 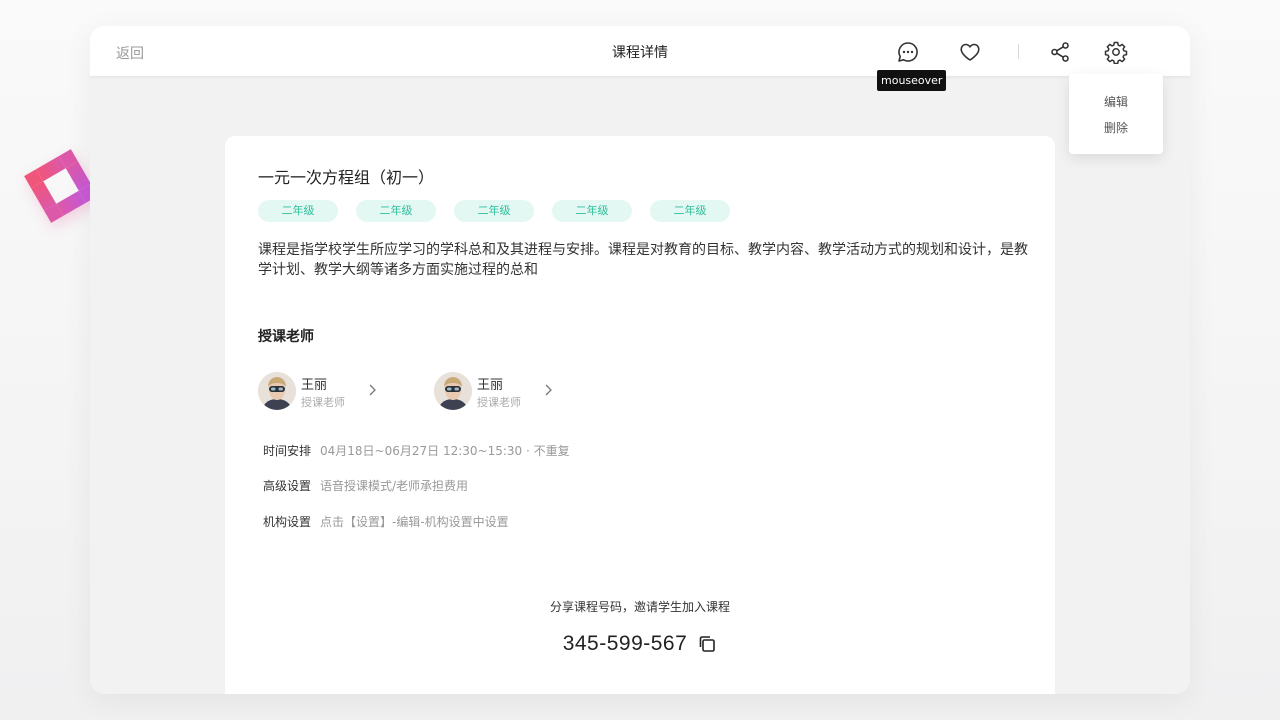 I want to click on tooltip: mouseover, so click(x=911, y=80).